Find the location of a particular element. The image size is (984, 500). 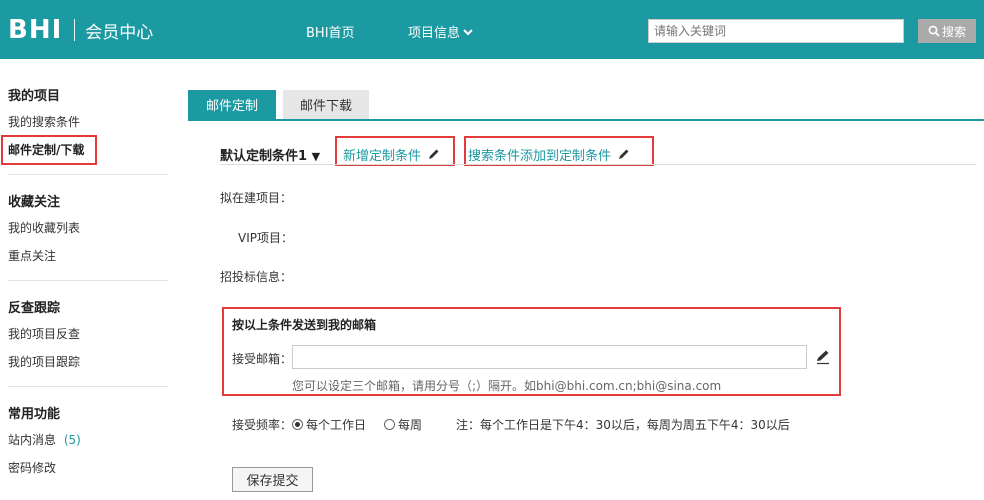

logo-mark: BHI is located at coordinates (35, 30).